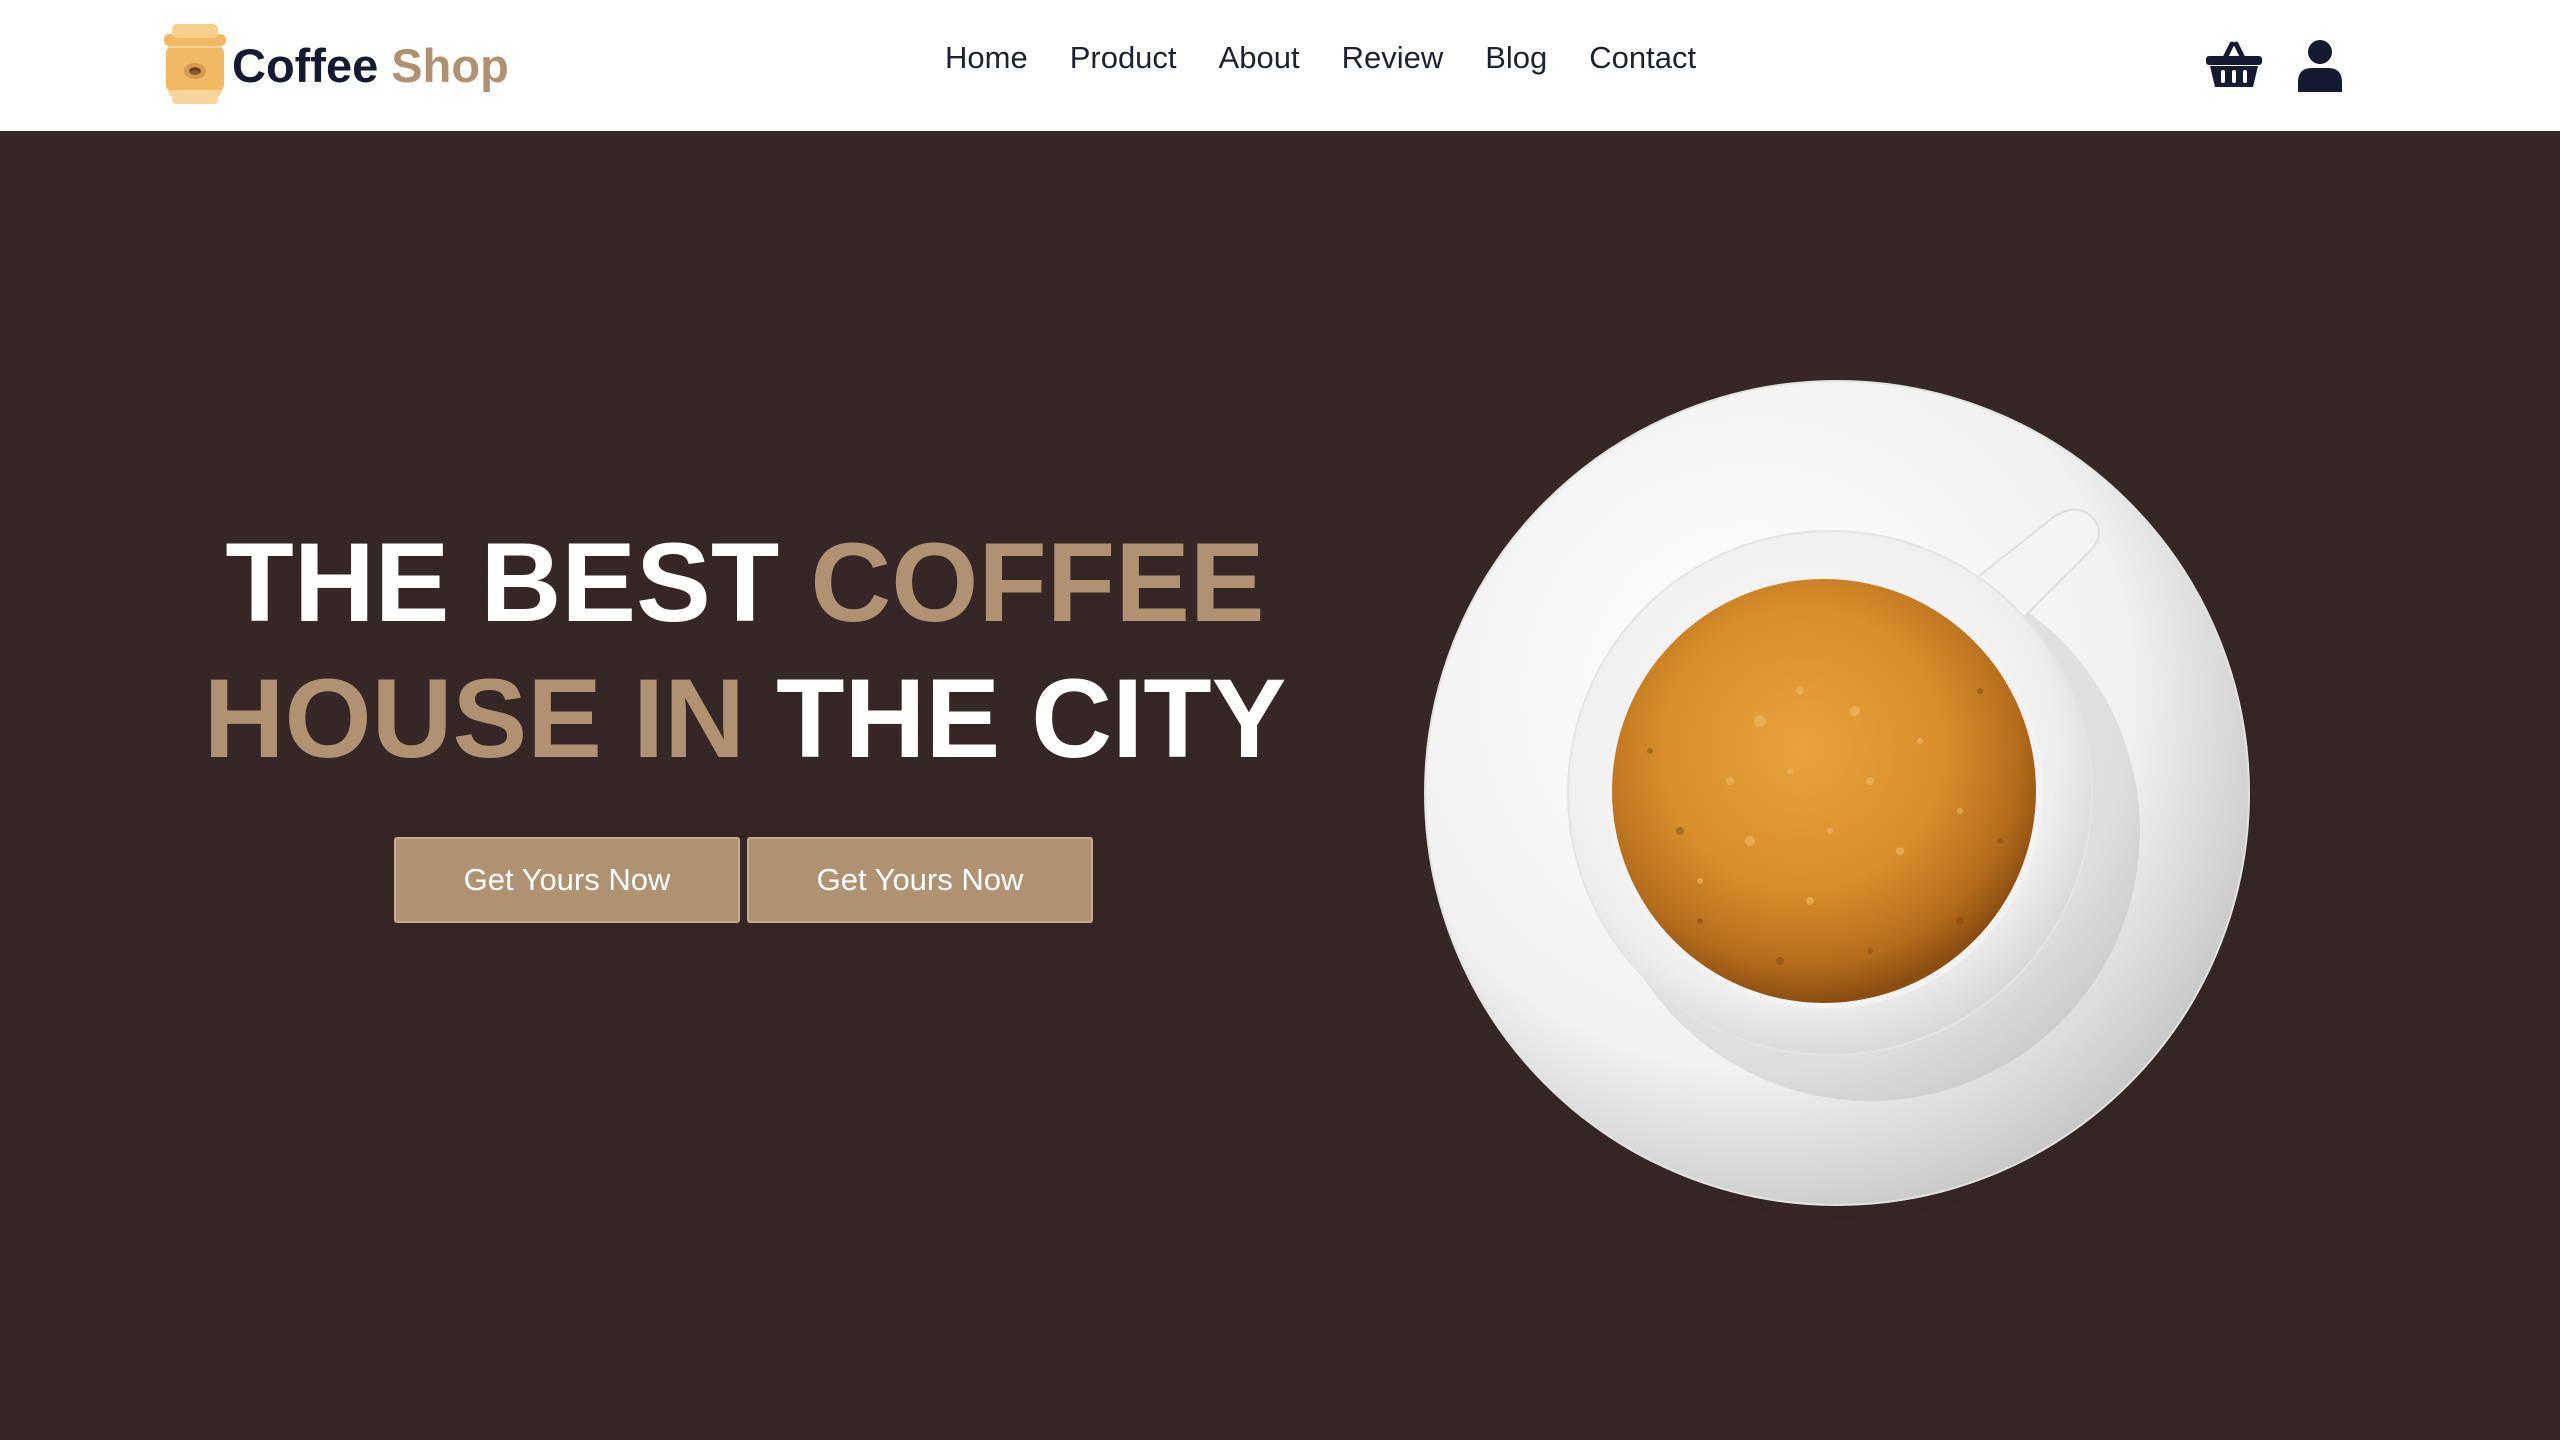 This screenshot has height=1440, width=2560. I want to click on nav-link-blog: Blog, so click(1516, 58).